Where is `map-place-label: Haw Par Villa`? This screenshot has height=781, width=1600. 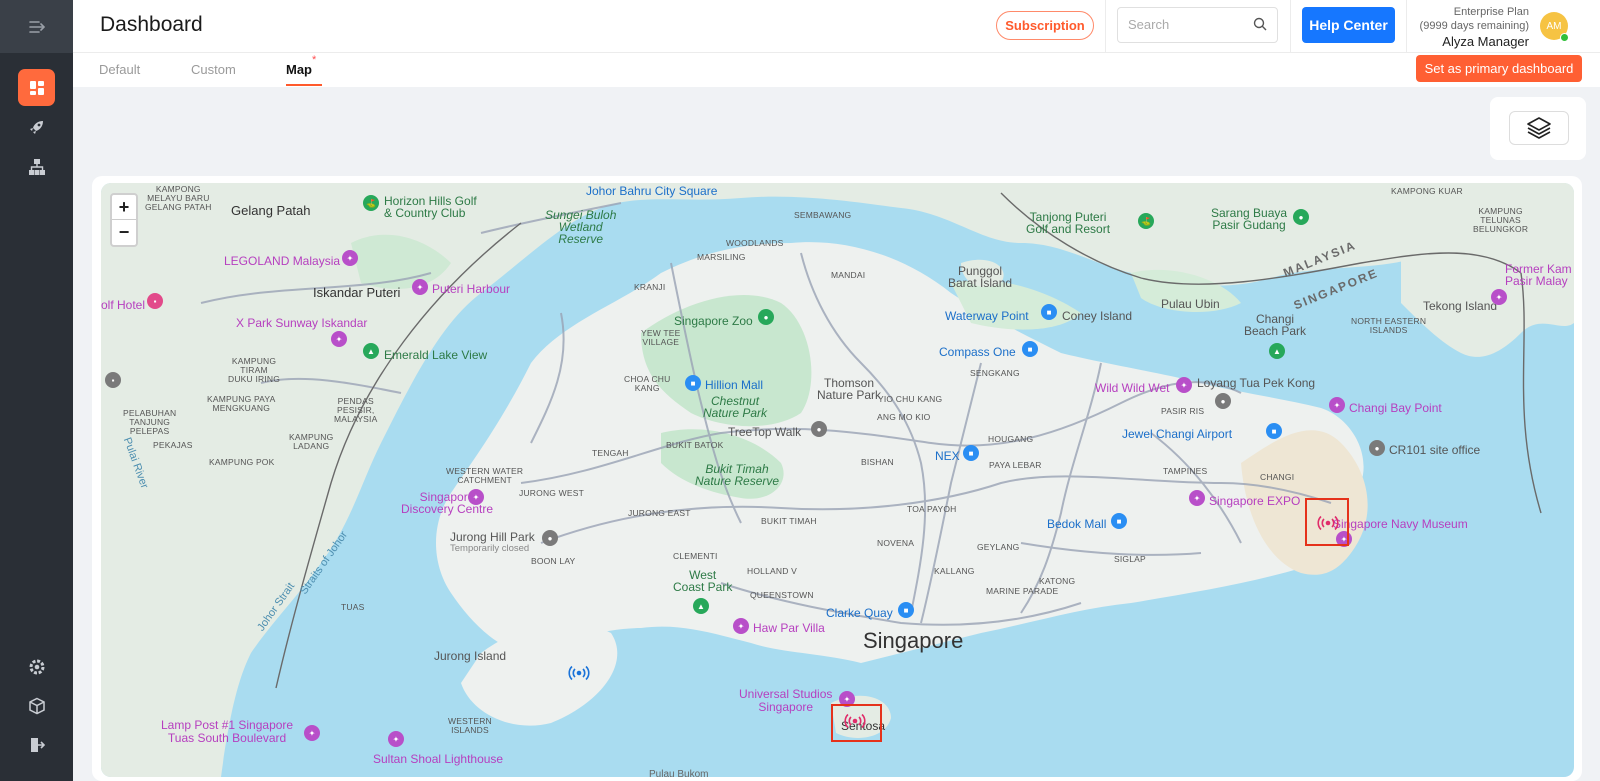 map-place-label: Haw Par Villa is located at coordinates (789, 628).